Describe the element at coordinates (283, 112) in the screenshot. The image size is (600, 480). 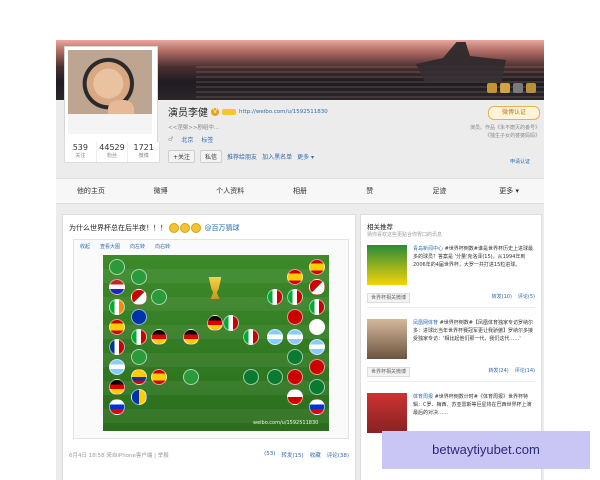
I see `profile-url: http://weibo.com/u/1592511830` at that location.